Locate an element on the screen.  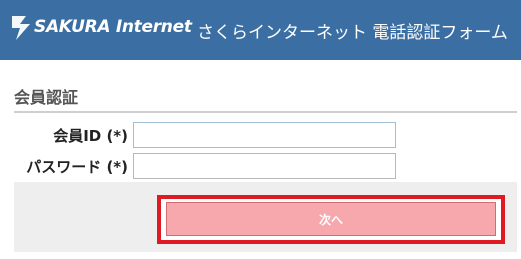
logo-text: SAKURA Internet is located at coordinates (113, 27).